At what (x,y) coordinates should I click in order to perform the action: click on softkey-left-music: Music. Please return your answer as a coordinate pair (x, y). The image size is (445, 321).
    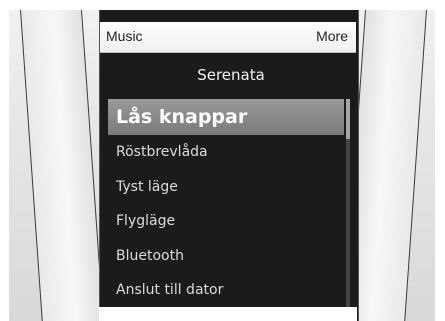
    Looking at the image, I should click on (124, 36).